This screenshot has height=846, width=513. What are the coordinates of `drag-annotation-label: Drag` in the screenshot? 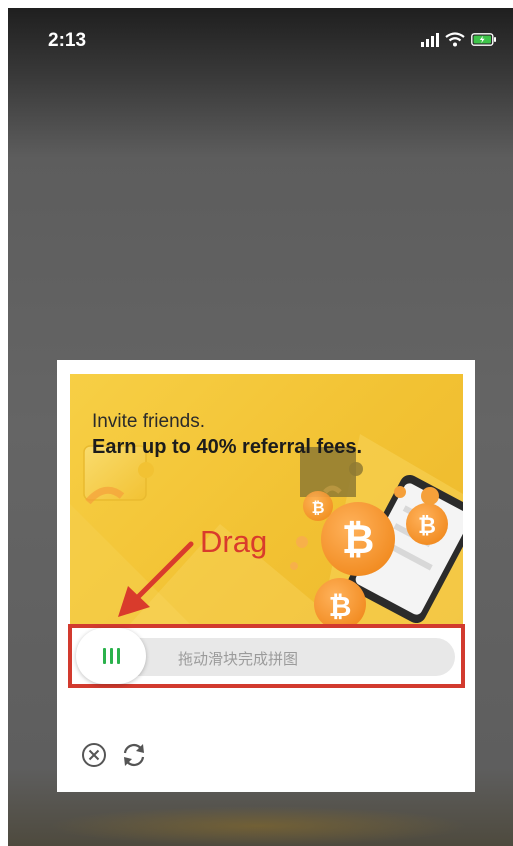 It's located at (234, 541).